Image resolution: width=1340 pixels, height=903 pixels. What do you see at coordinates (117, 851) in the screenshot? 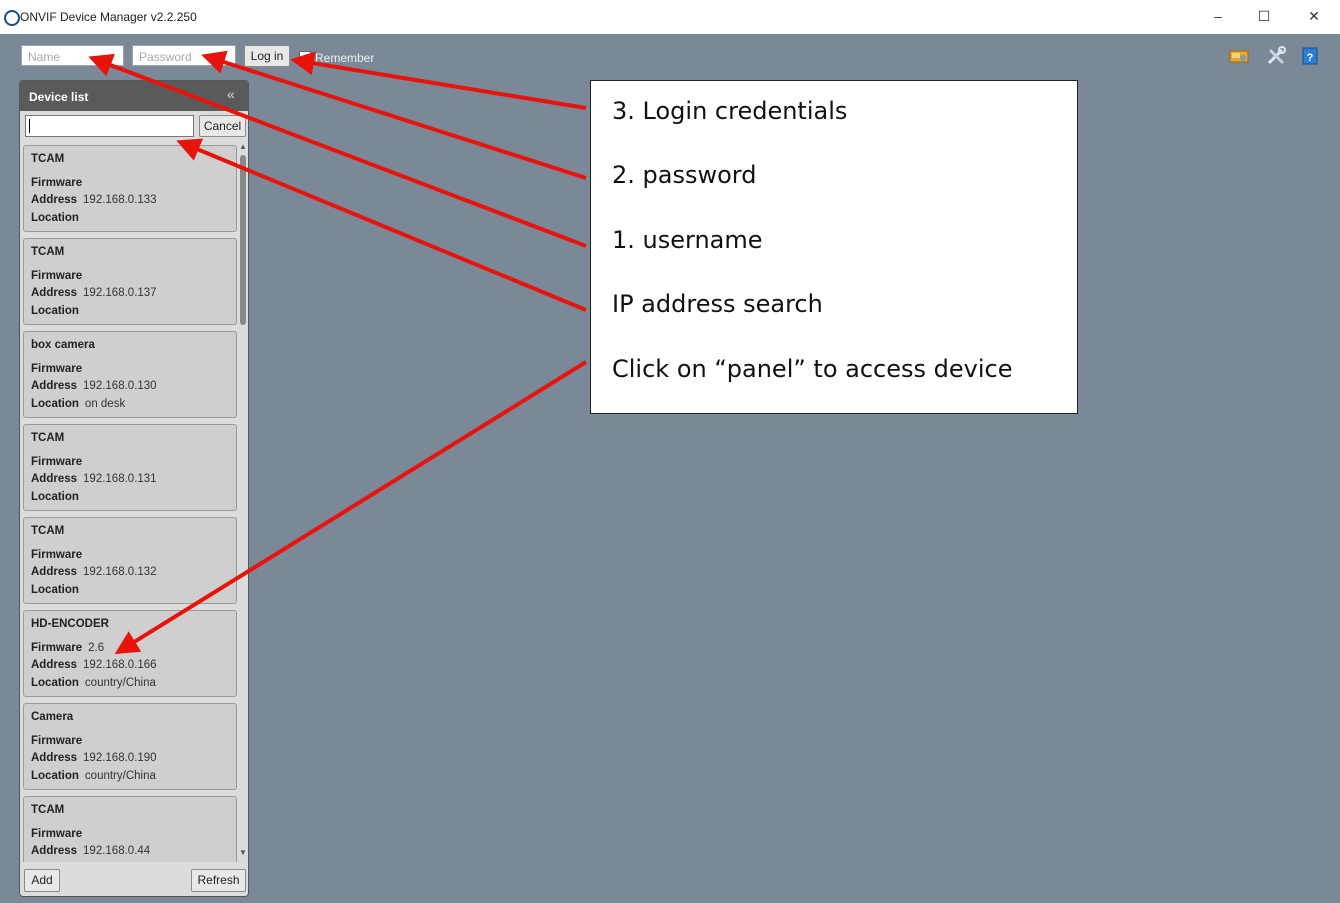
I see `device-address-value: 192.168.0.44` at bounding box center [117, 851].